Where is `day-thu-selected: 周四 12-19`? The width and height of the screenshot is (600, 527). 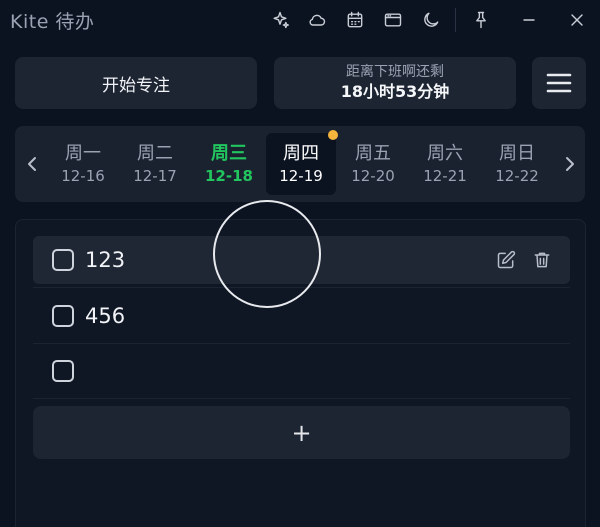
day-thu-selected: 周四 12-19 is located at coordinates (302, 162).